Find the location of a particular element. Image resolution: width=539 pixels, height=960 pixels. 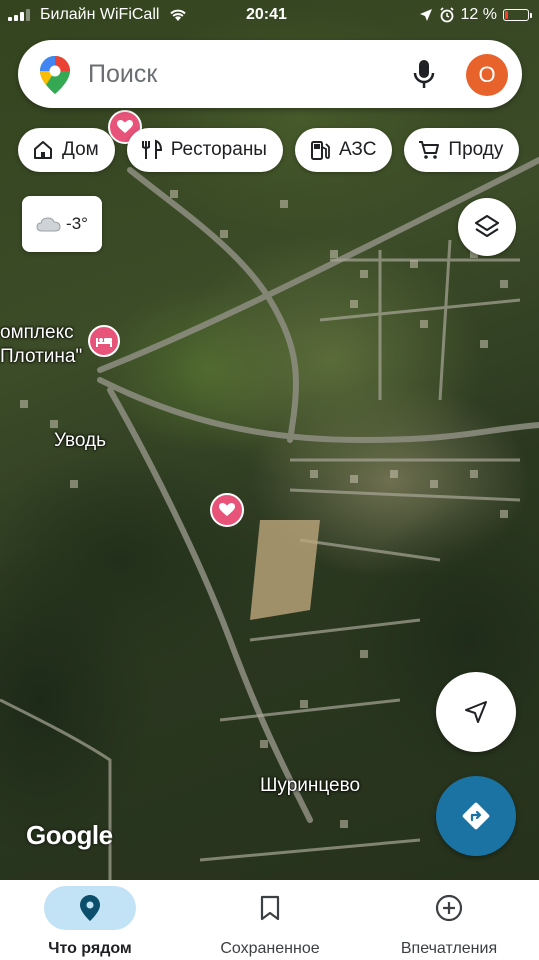

chip-label: Дом is located at coordinates (80, 149).